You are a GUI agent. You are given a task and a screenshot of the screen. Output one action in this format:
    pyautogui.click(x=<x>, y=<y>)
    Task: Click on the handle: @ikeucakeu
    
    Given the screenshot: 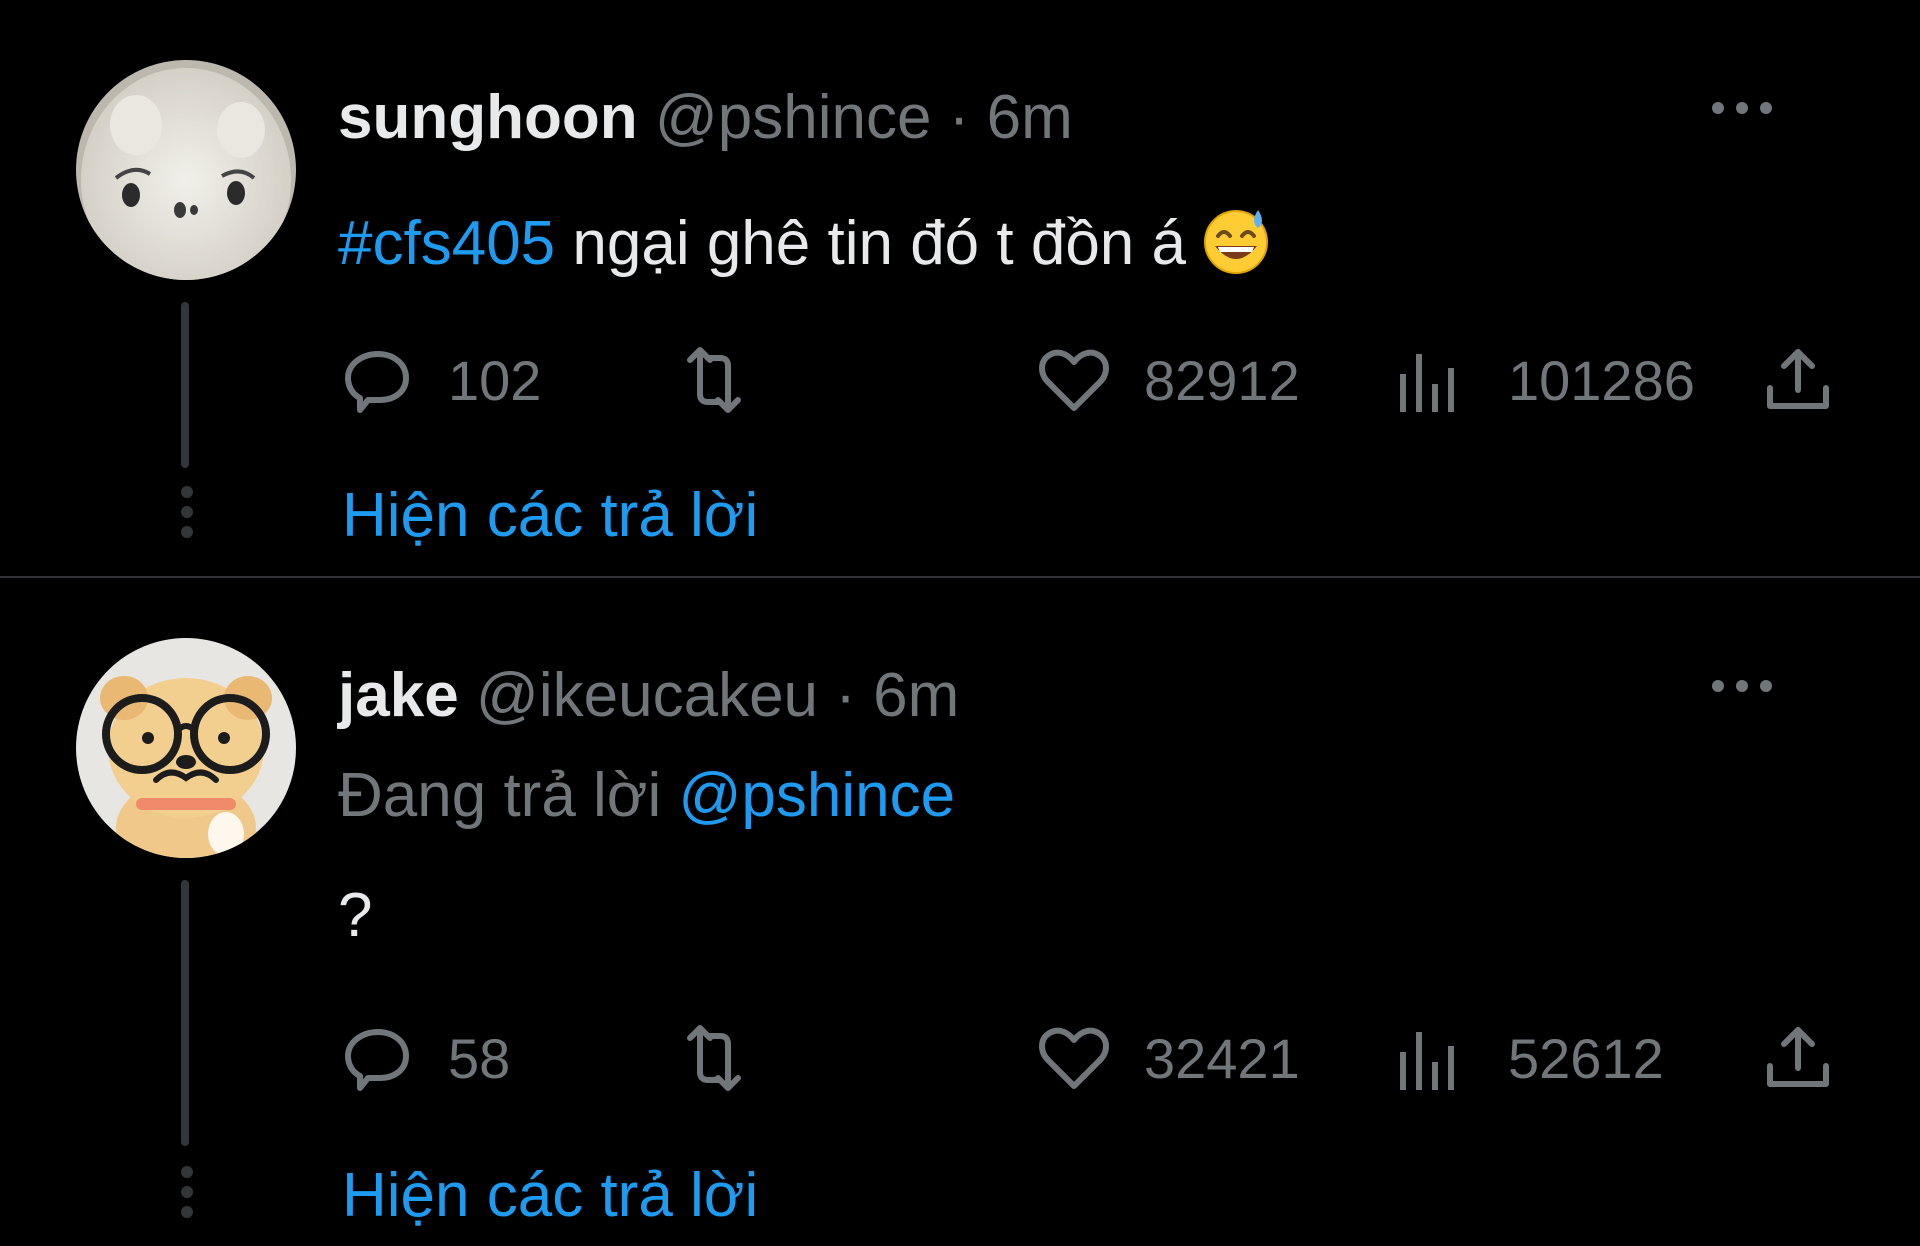 What is the action you would take?
    pyautogui.click(x=647, y=695)
    